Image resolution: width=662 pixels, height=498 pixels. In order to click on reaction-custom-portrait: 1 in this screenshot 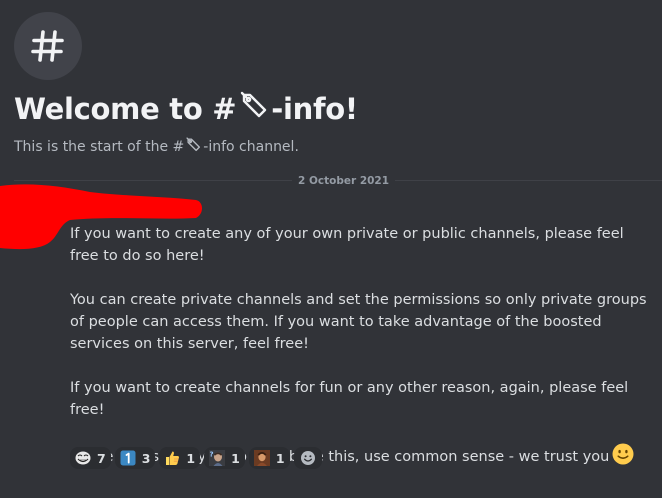, I will do `click(269, 458)`.